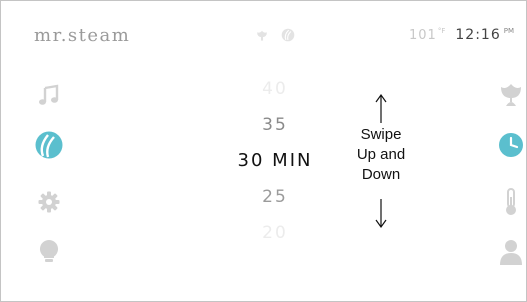 This screenshot has width=527, height=302. Describe the element at coordinates (508, 31) in the screenshot. I see `clock-ampm: PM` at that location.